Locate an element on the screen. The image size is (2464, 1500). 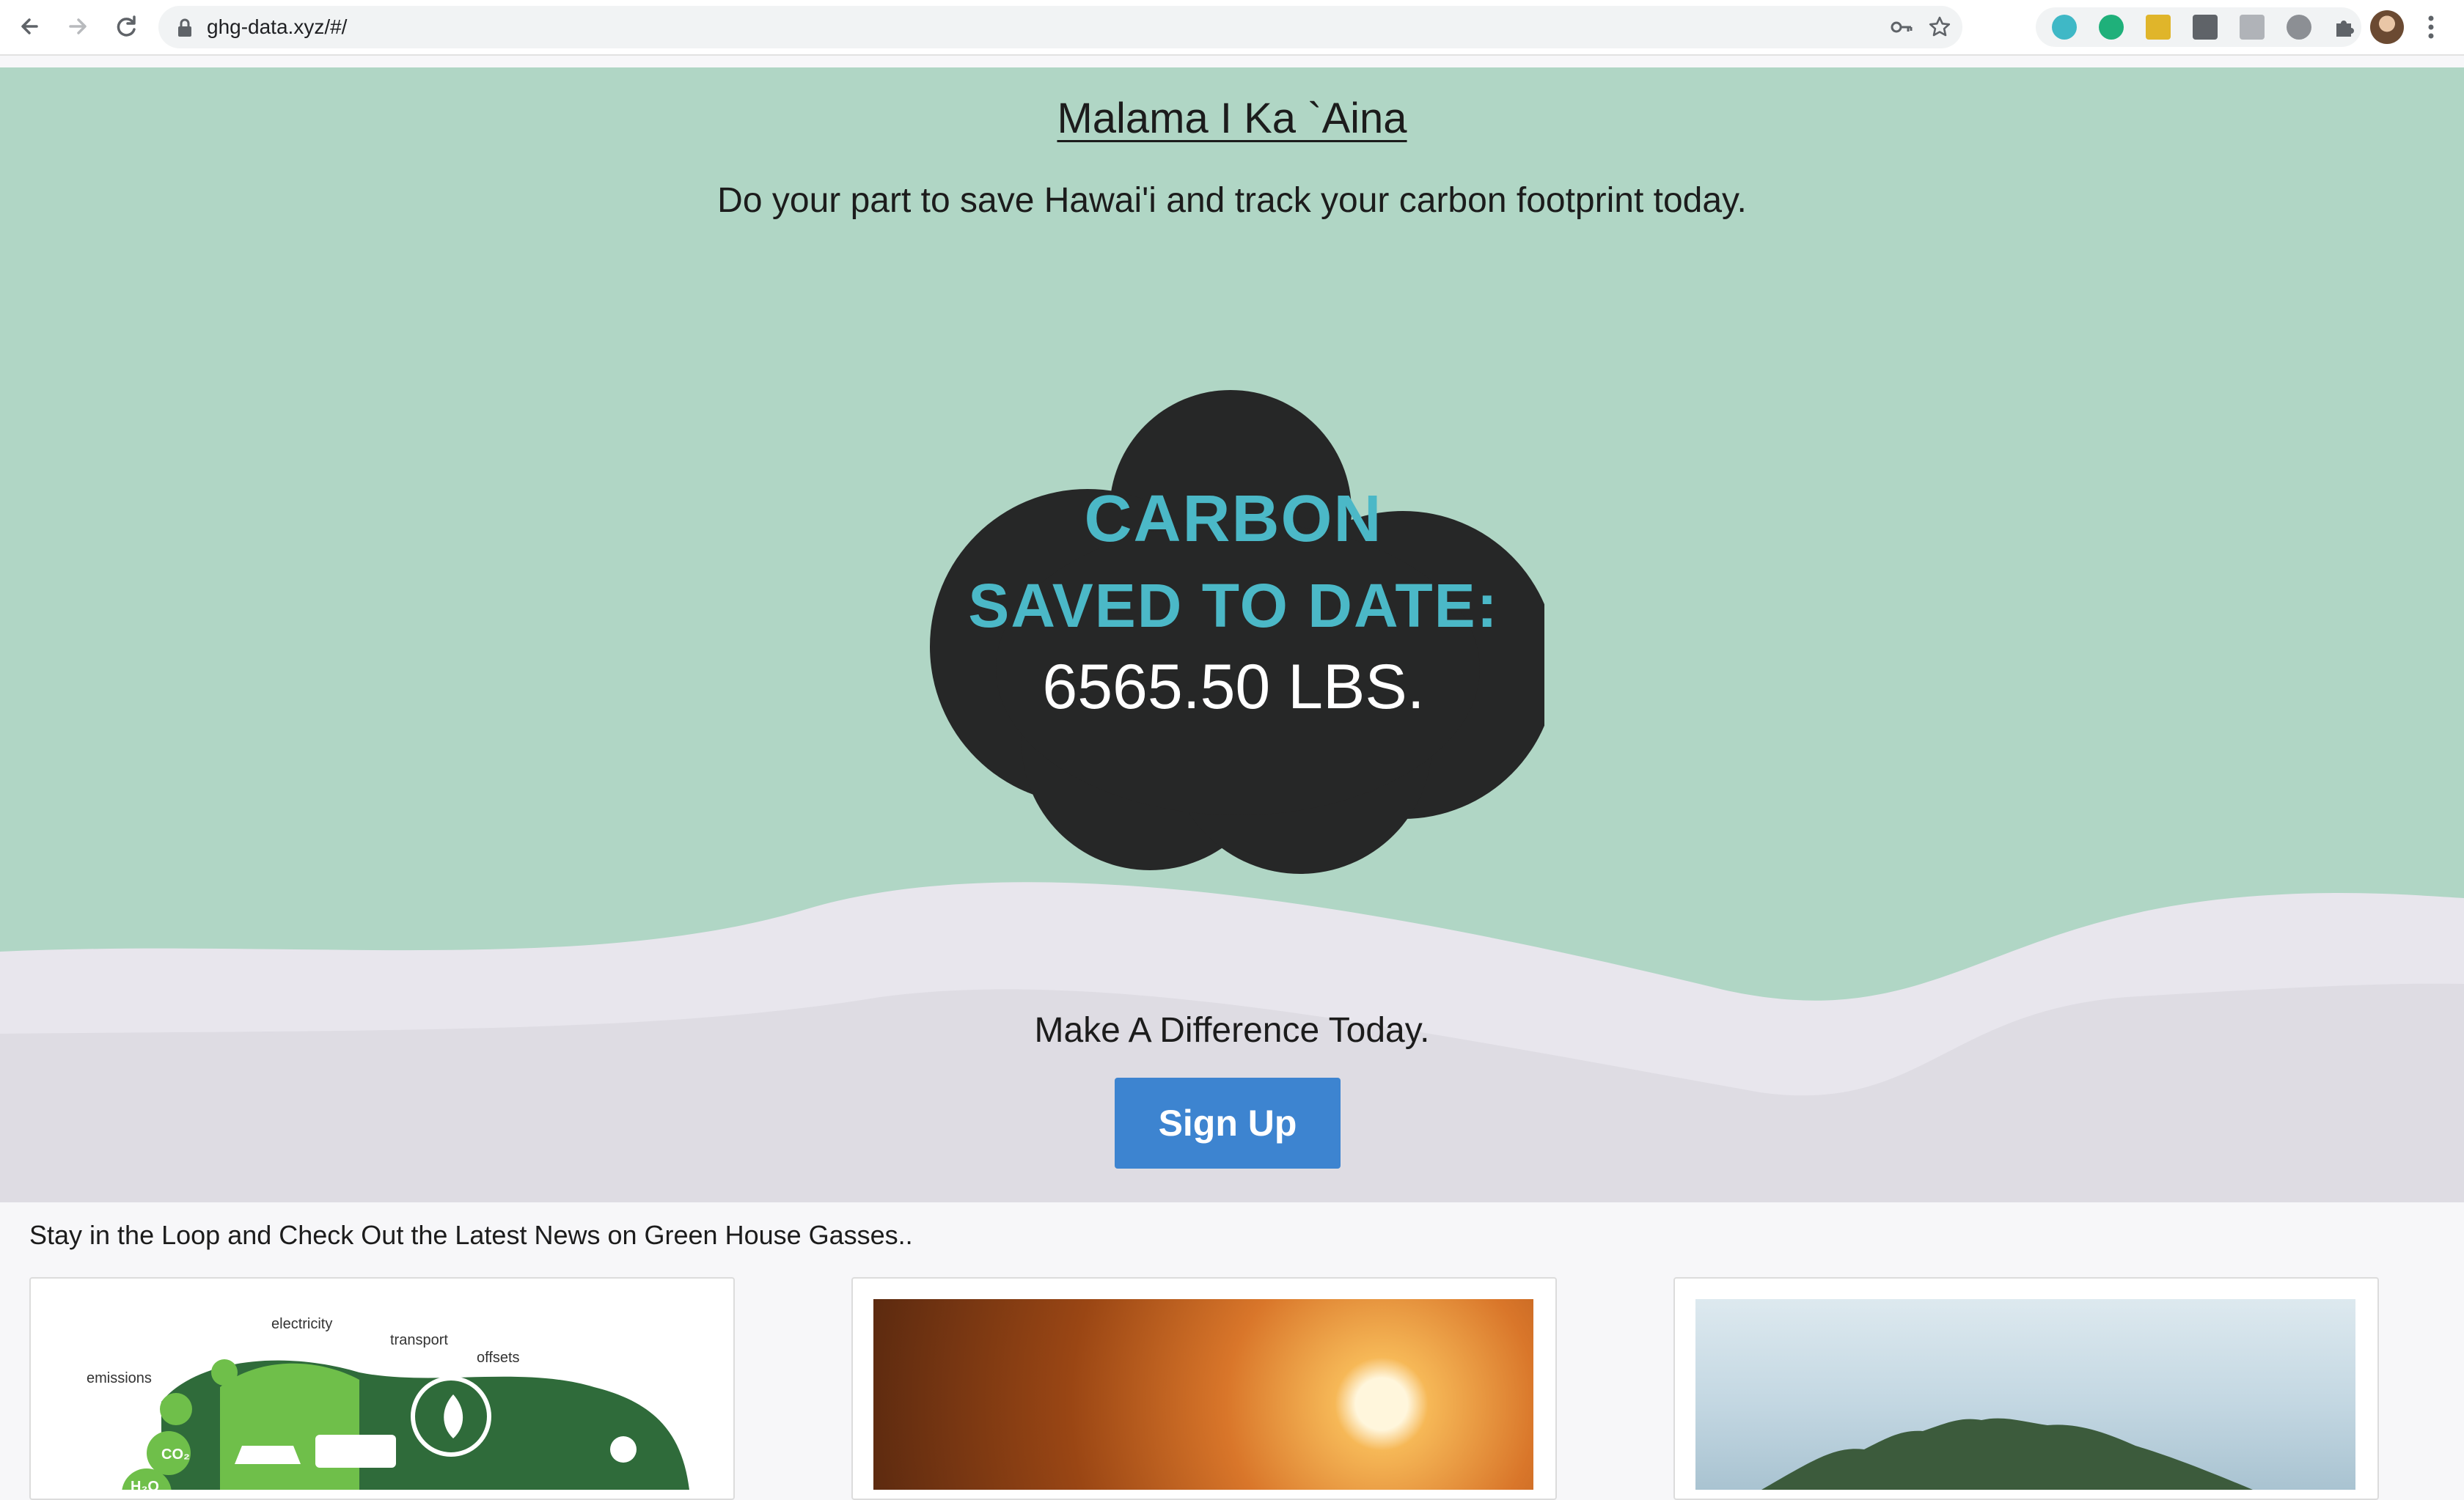
lock-icon is located at coordinates (184, 28).